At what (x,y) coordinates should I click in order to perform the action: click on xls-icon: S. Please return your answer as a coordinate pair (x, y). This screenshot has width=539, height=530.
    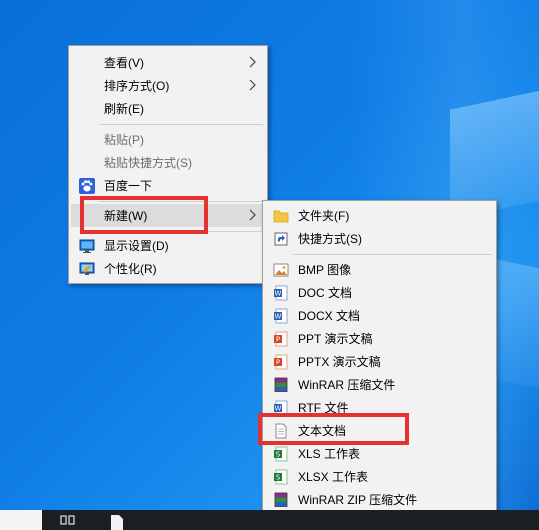
    Looking at the image, I should click on (281, 454).